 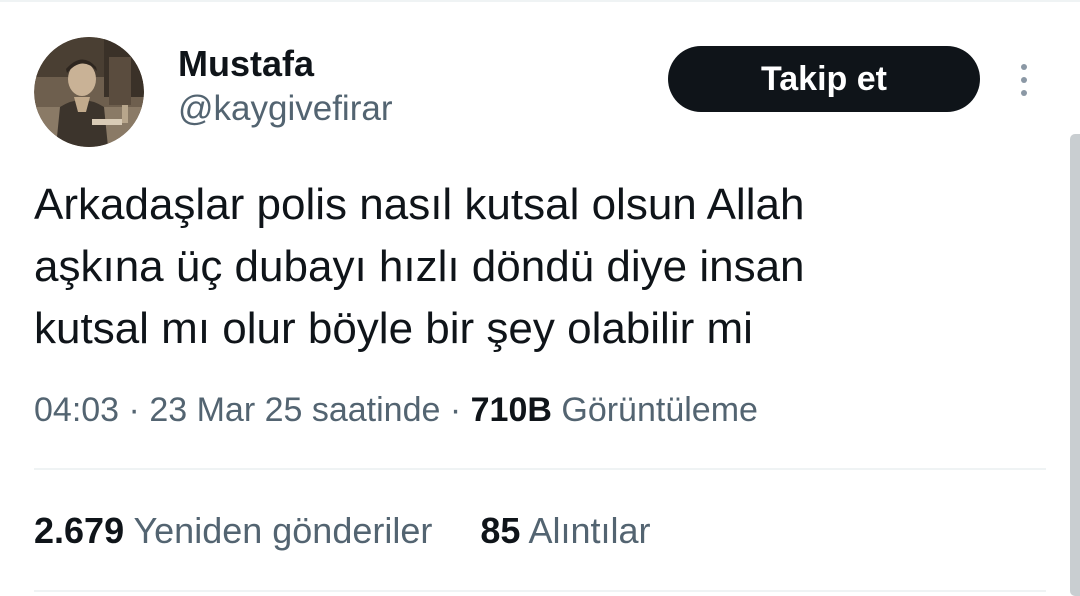 What do you see at coordinates (393, 328) in the screenshot?
I see `tweet-text-line: kutsal mı olur böyle bir şey olabilir mi` at bounding box center [393, 328].